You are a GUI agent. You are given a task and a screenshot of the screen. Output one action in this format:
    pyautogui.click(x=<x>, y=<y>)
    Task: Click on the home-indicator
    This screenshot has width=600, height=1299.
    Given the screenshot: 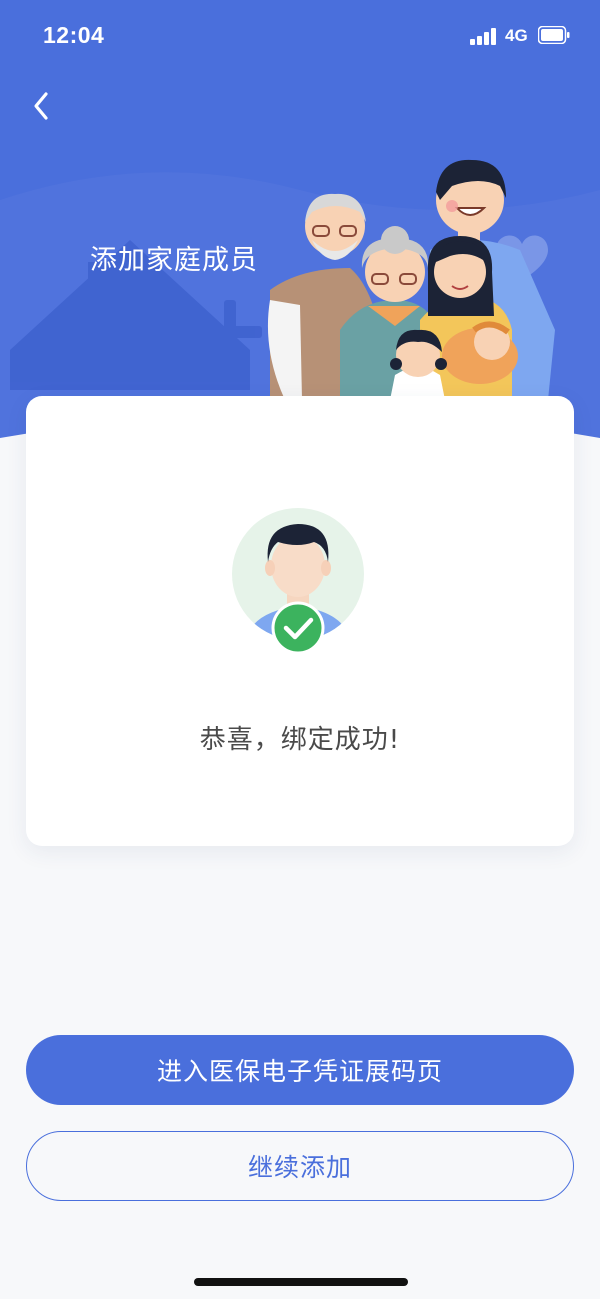 What is the action you would take?
    pyautogui.click(x=301, y=1282)
    